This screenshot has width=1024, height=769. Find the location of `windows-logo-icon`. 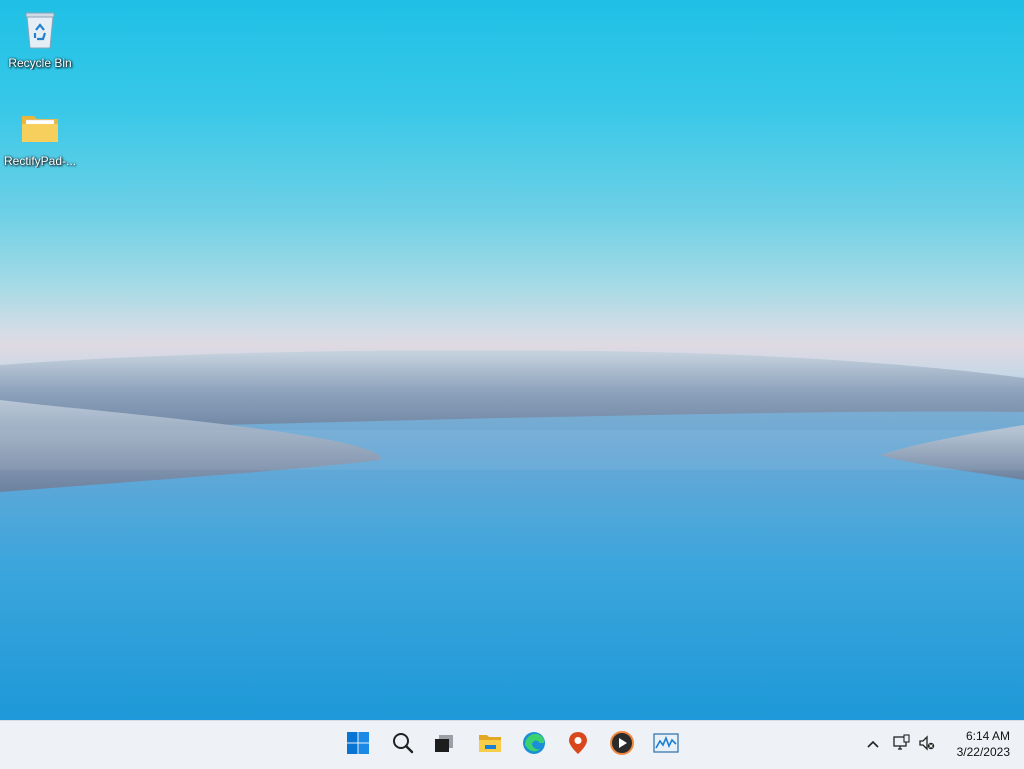

windows-logo-icon is located at coordinates (358, 745).